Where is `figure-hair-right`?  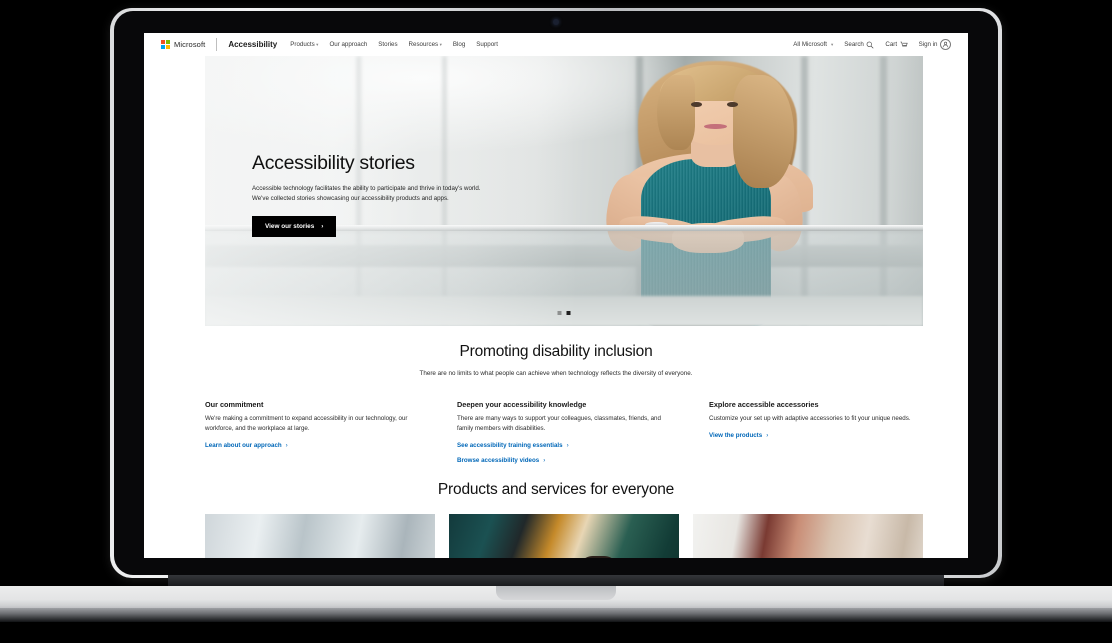
figure-hair-right is located at coordinates (763, 131).